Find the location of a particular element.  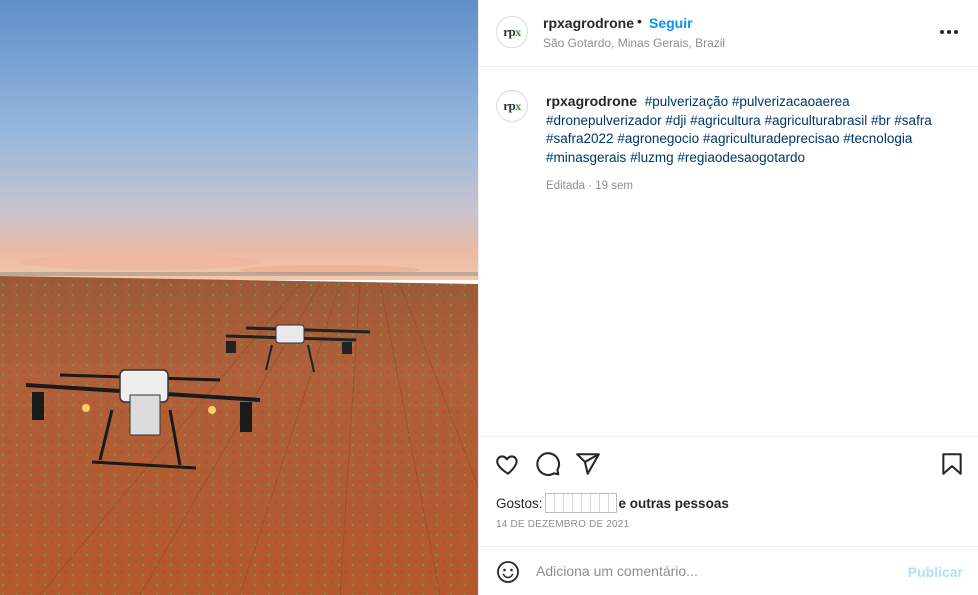

comment-bar: Publicar is located at coordinates (728, 570).